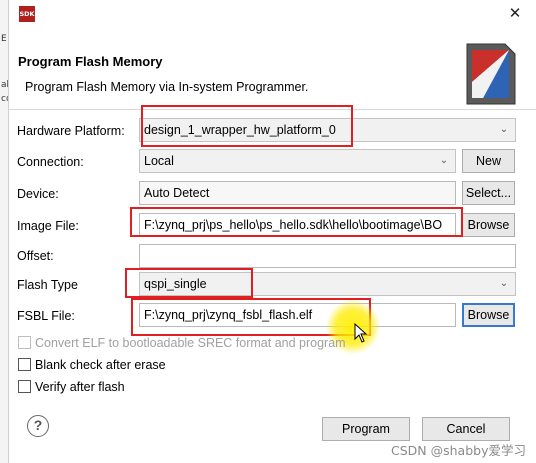 This screenshot has width=536, height=463. Describe the element at coordinates (297, 161) in the screenshot. I see `connection-select: Local ⌄` at that location.